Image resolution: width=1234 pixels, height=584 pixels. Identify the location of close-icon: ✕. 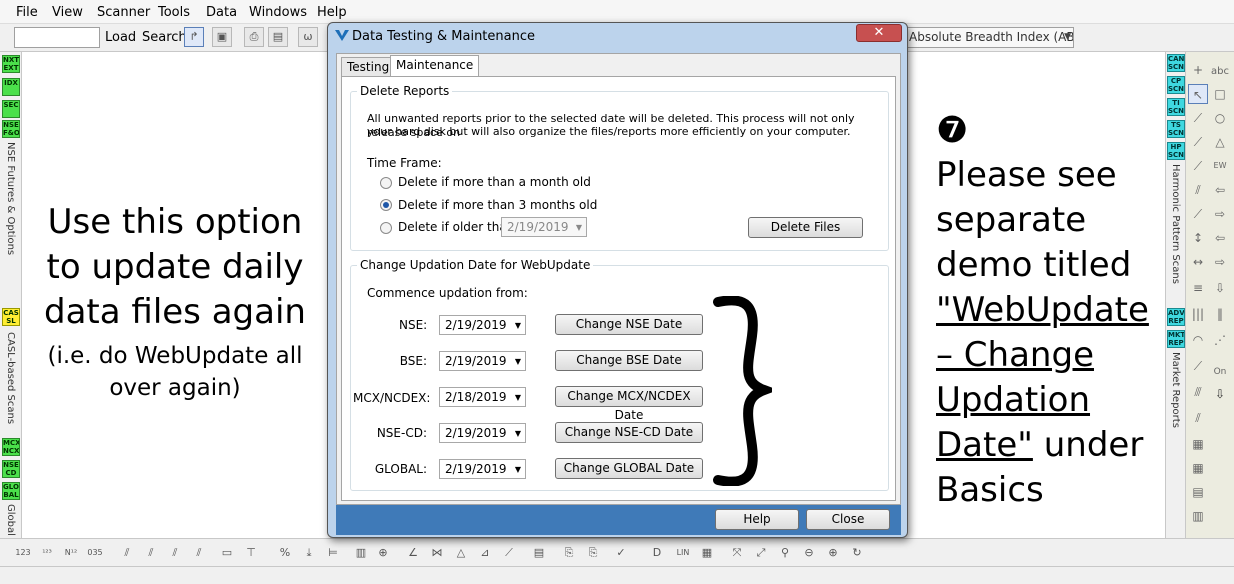
(879, 33).